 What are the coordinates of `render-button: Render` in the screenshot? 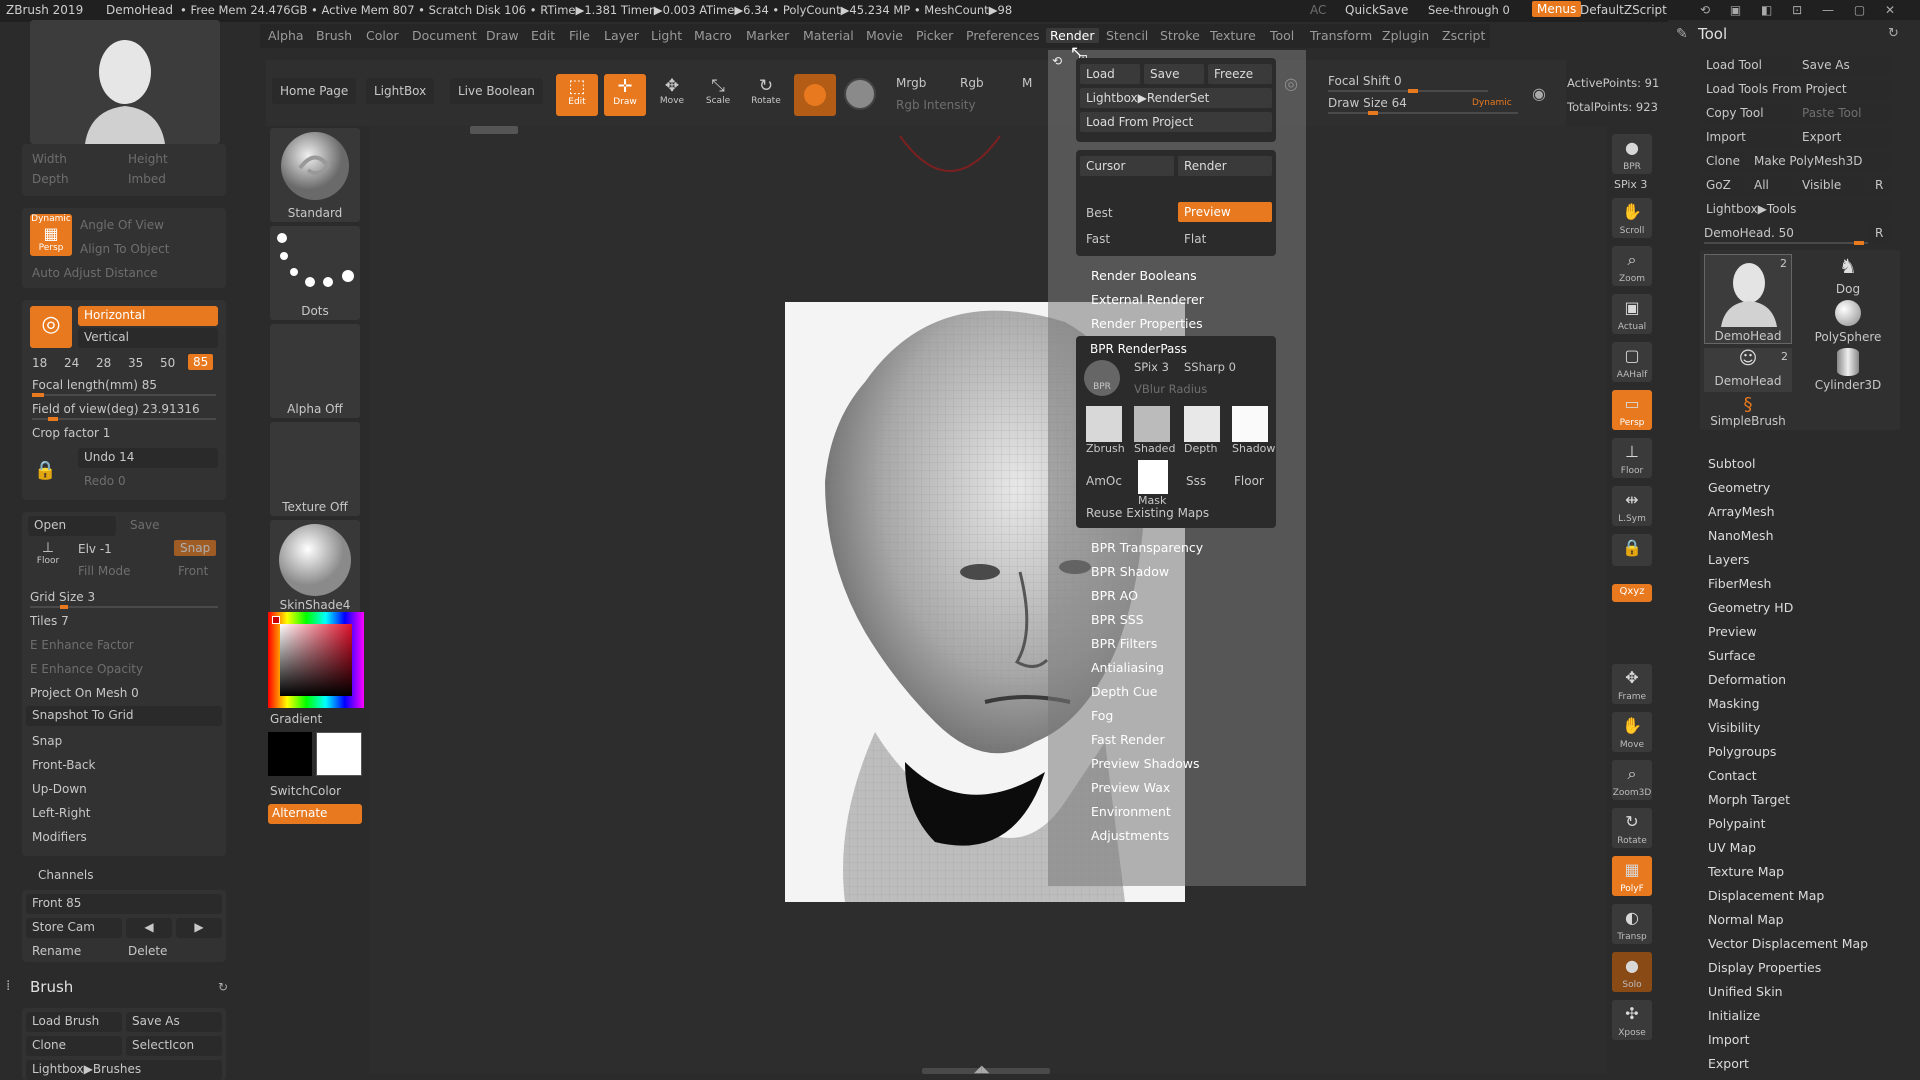 It's located at (1225, 166).